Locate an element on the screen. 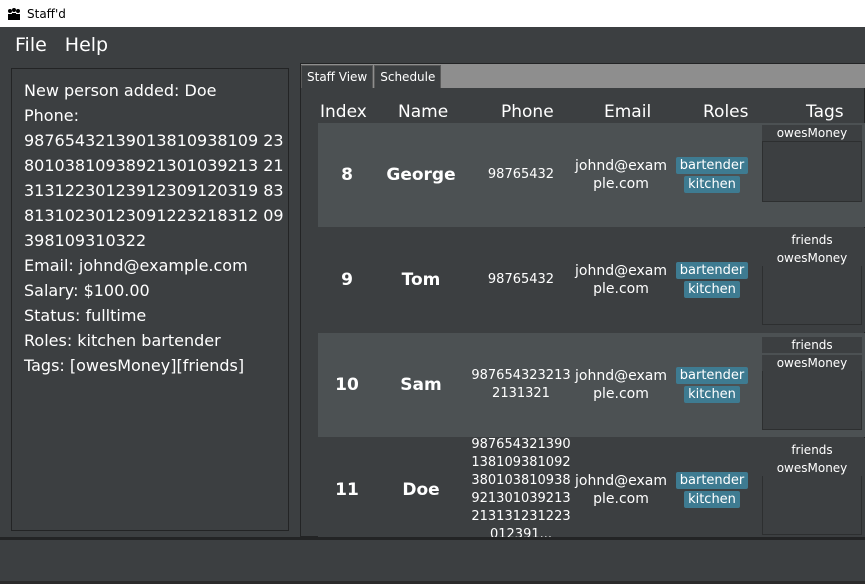 The image size is (865, 584). header-phone: Phone is located at coordinates (527, 112).